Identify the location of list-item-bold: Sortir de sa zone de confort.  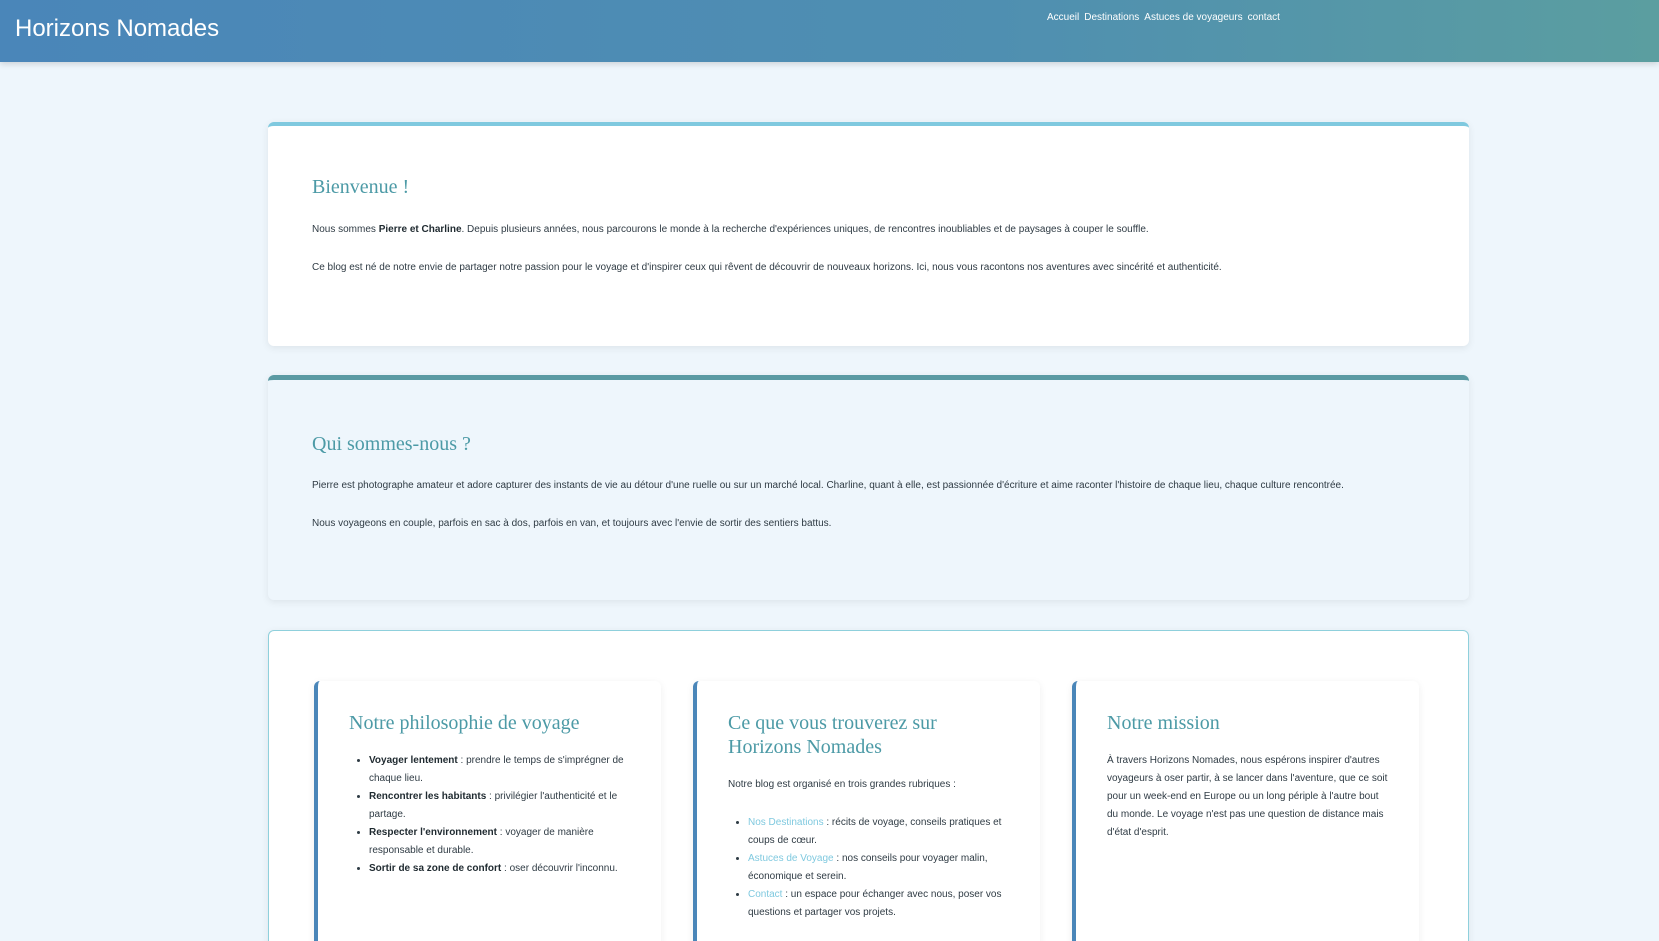
(435, 868).